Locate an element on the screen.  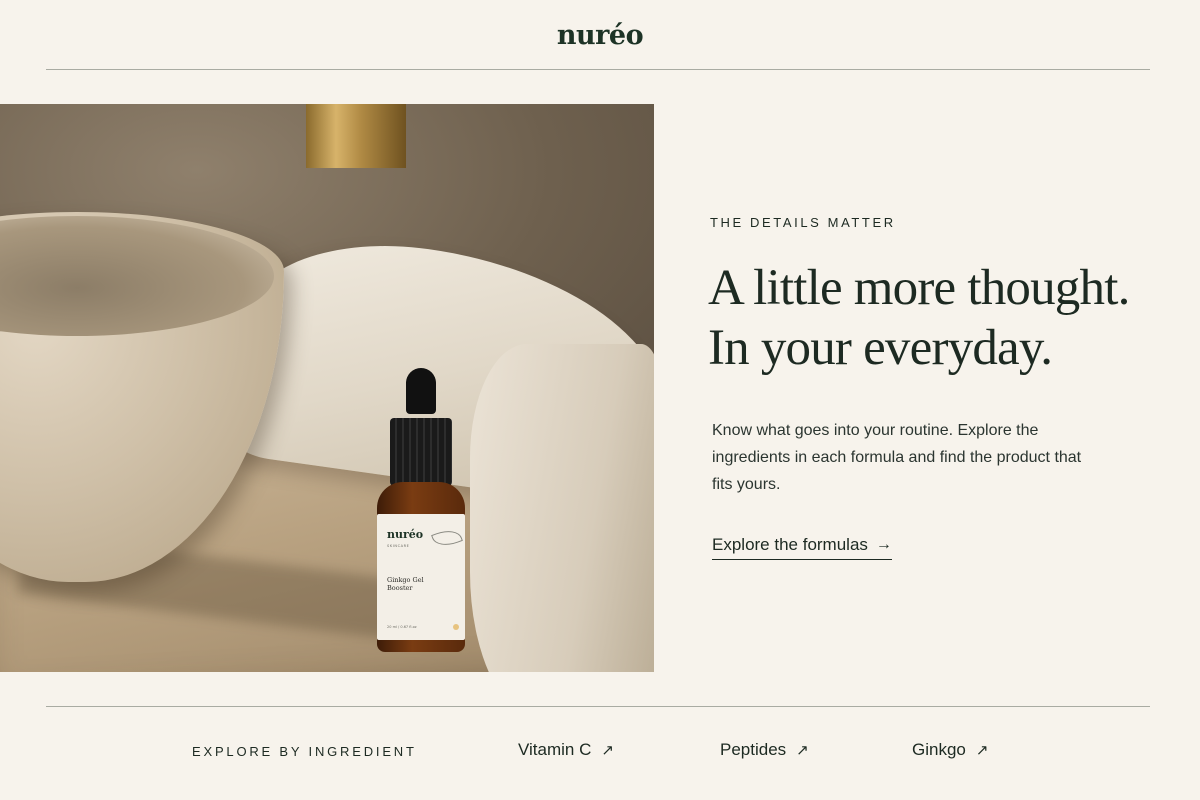
cta-label: Explore the formulas is located at coordinates (790, 544).